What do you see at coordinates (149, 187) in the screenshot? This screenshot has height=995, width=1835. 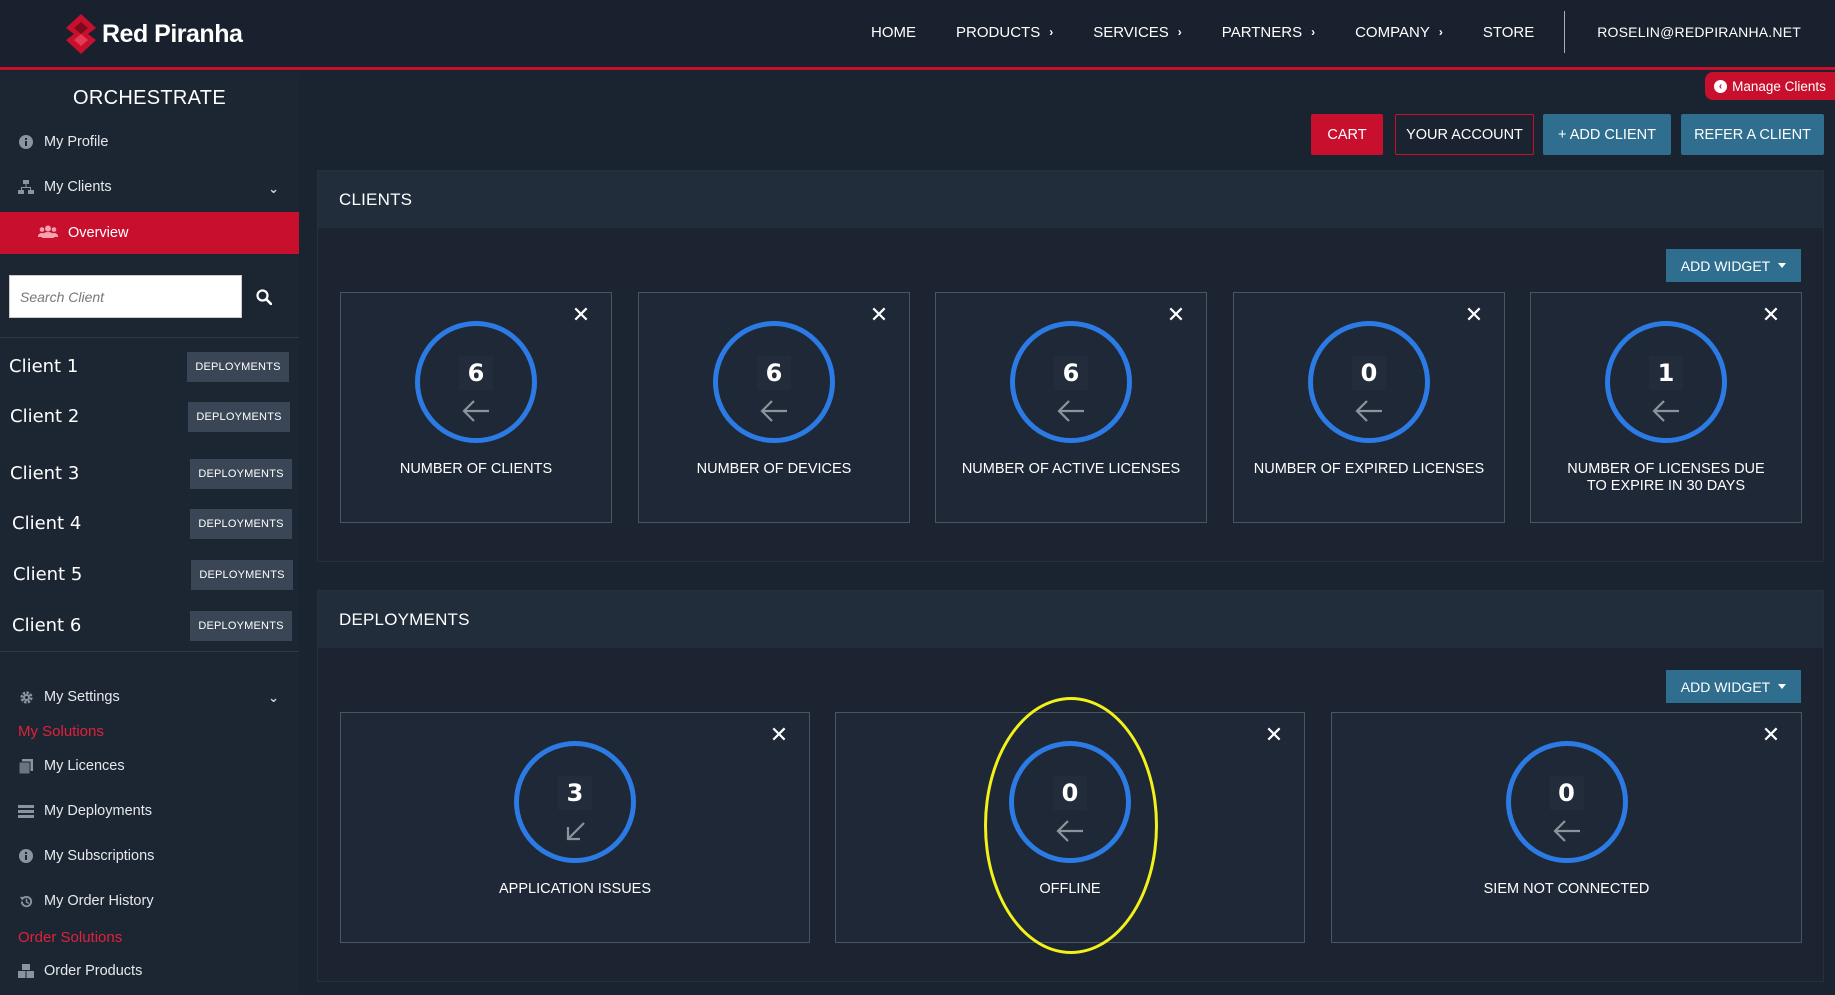 I see `sidebar-item-my-clients: My Clients` at bounding box center [149, 187].